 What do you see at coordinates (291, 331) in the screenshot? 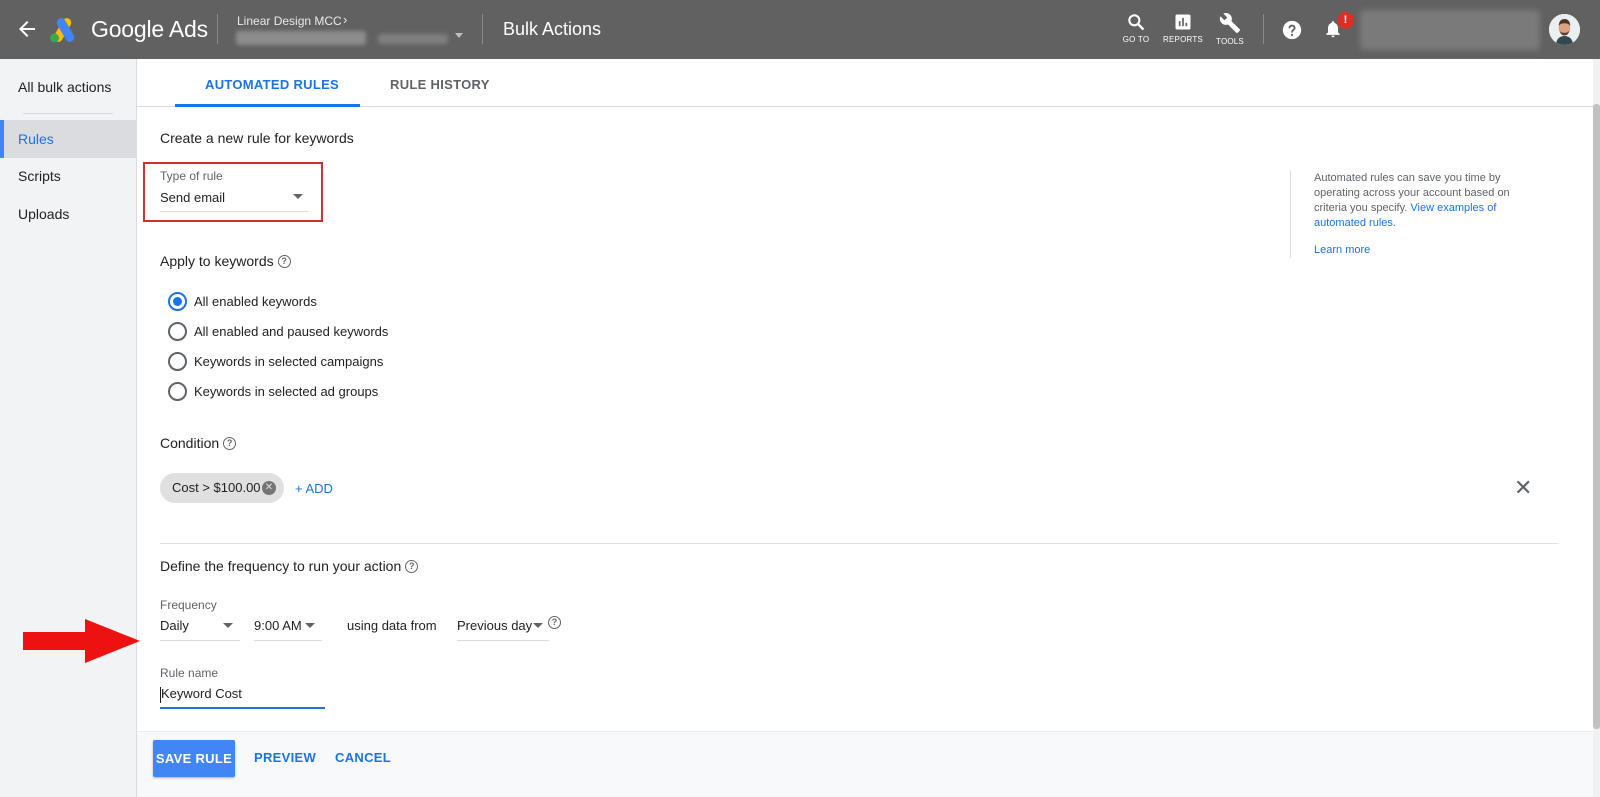
I see `radio-label: All enabled and paused keywords` at bounding box center [291, 331].